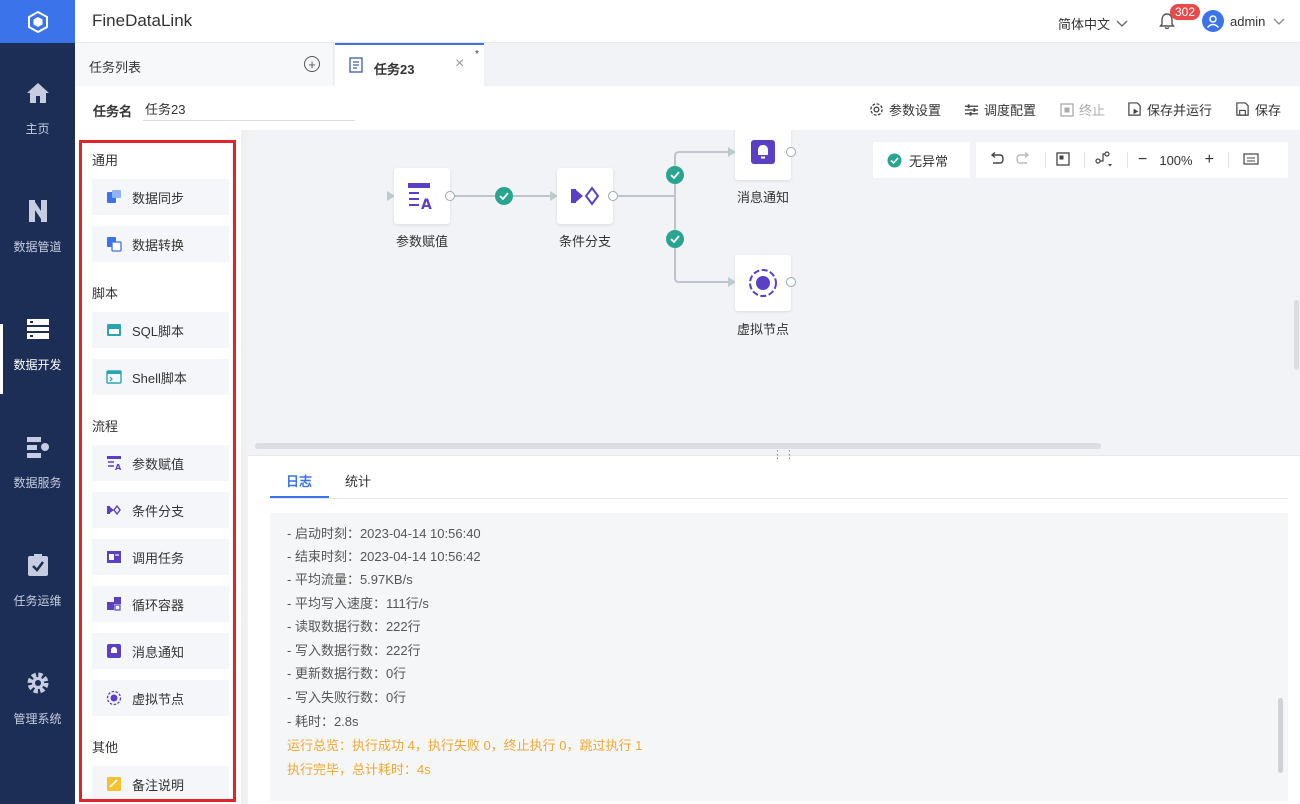  Describe the element at coordinates (1296, 335) in the screenshot. I see `canvas-v-scrollbar` at that location.